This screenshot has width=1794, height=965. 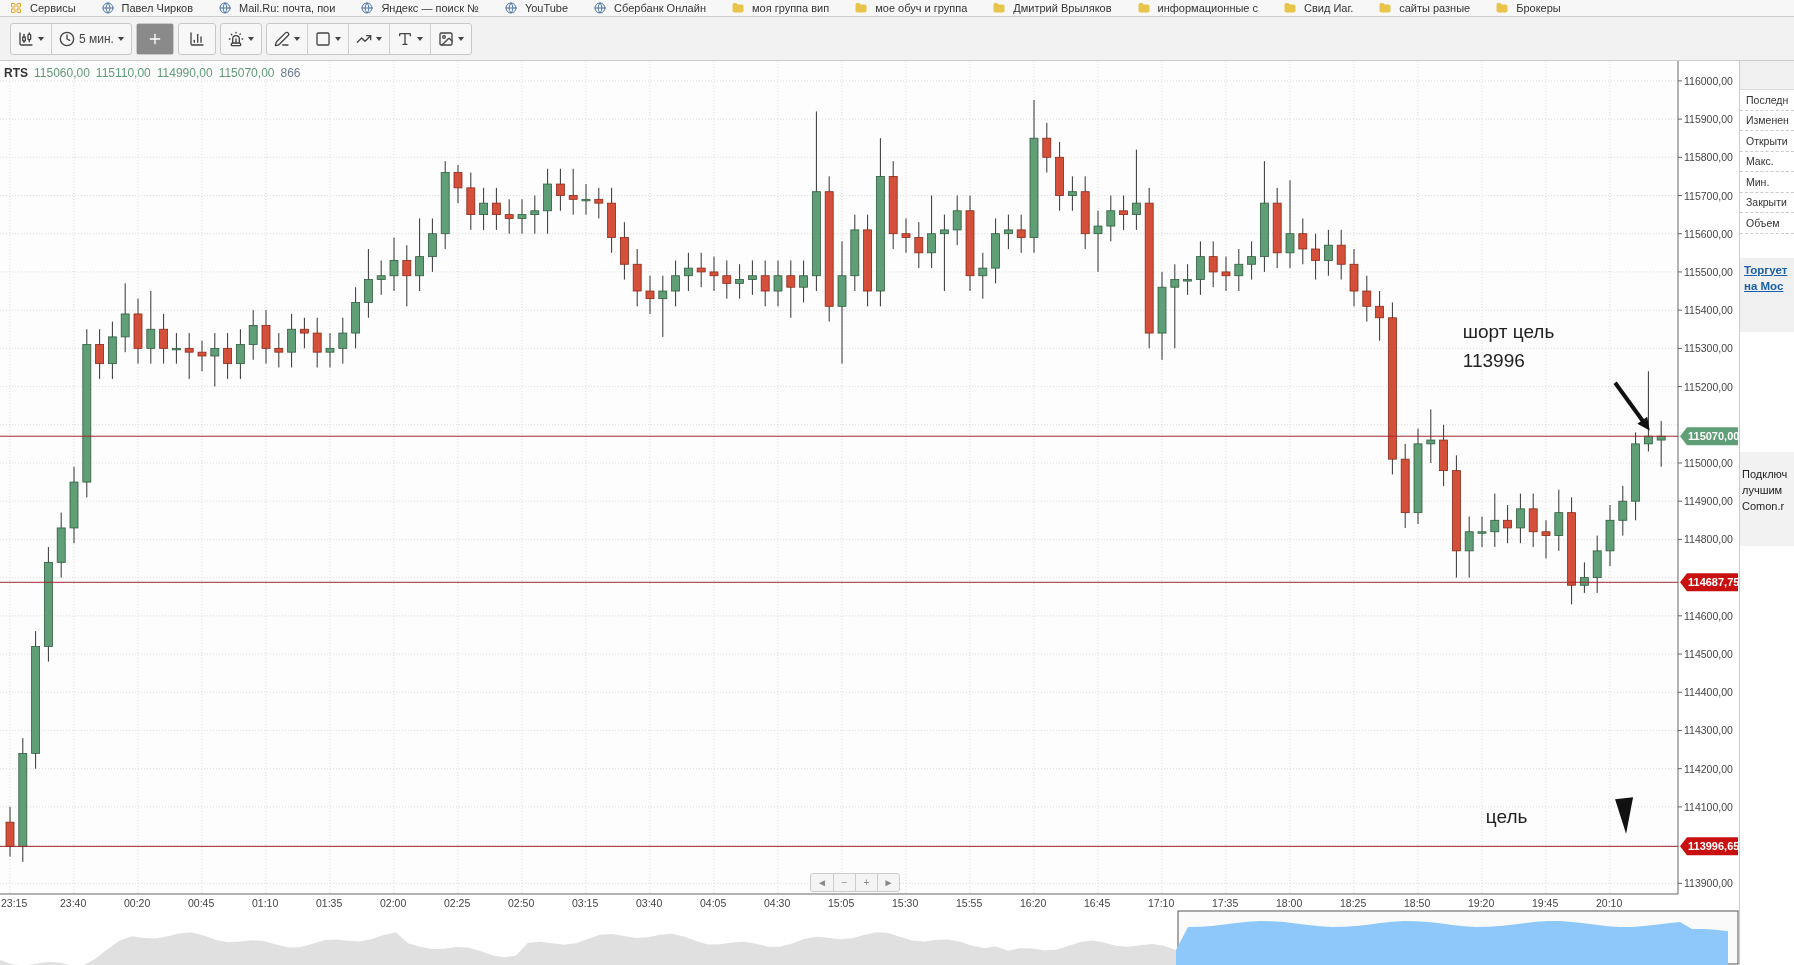 What do you see at coordinates (1714, 846) in the screenshot?
I see `ref-line-label: 113996,65` at bounding box center [1714, 846].